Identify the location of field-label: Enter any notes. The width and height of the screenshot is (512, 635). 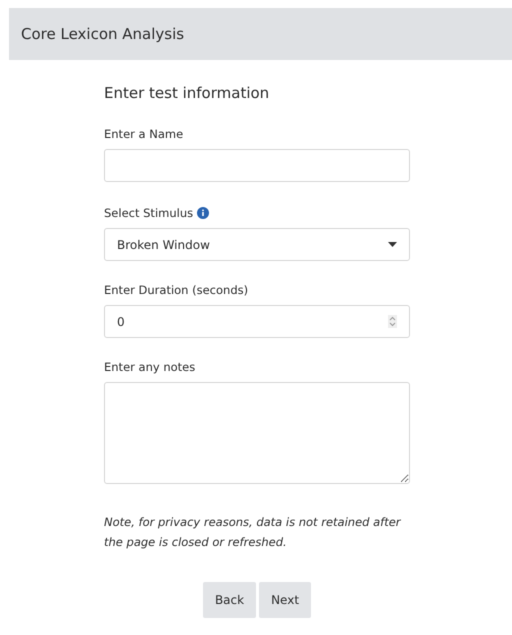
(150, 367).